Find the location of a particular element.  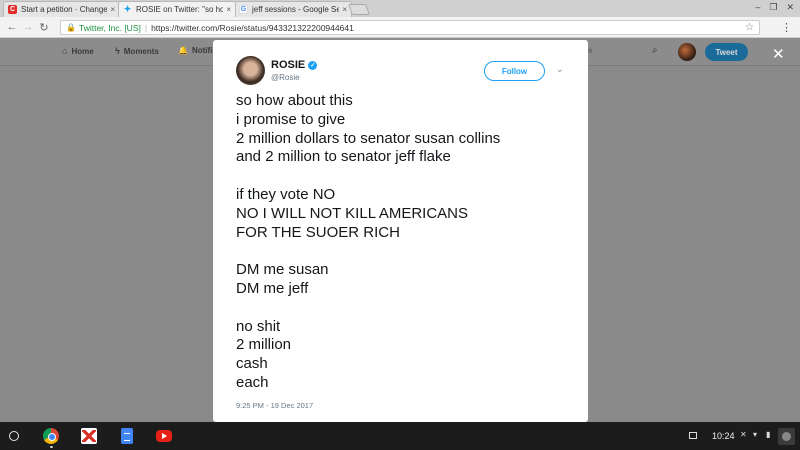

new-tab-button is located at coordinates (359, 9).